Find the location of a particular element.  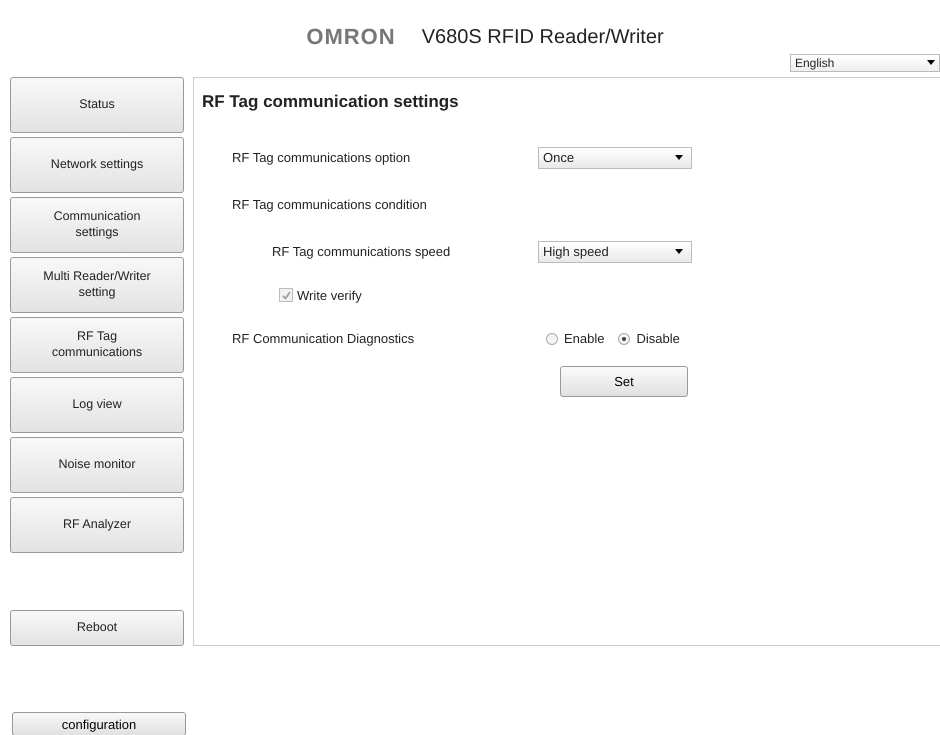

group-label: RF Tag communications condition is located at coordinates (330, 204).